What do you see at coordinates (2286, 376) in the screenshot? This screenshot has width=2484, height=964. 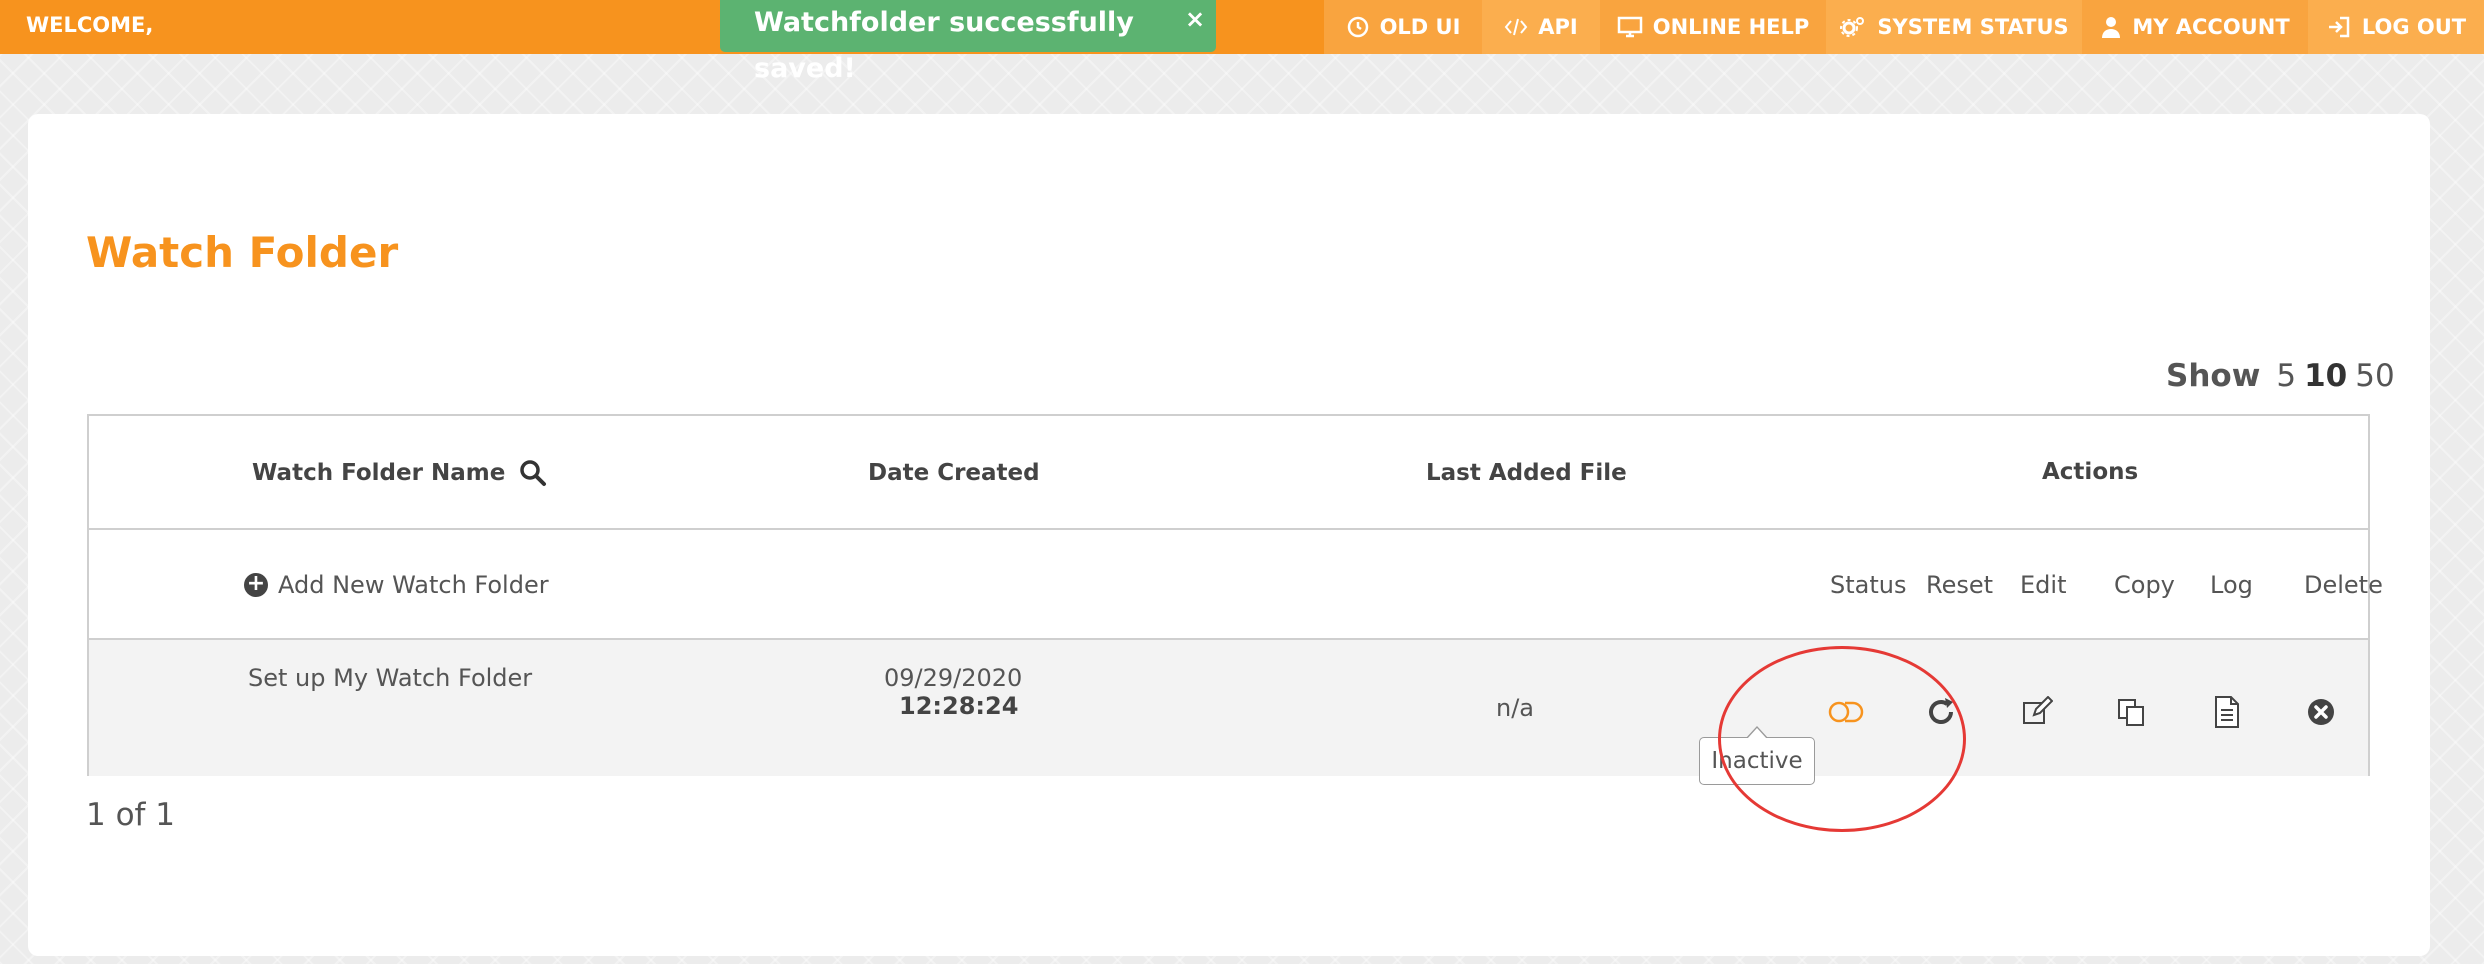 I see `page-size-option-5: 5` at bounding box center [2286, 376].